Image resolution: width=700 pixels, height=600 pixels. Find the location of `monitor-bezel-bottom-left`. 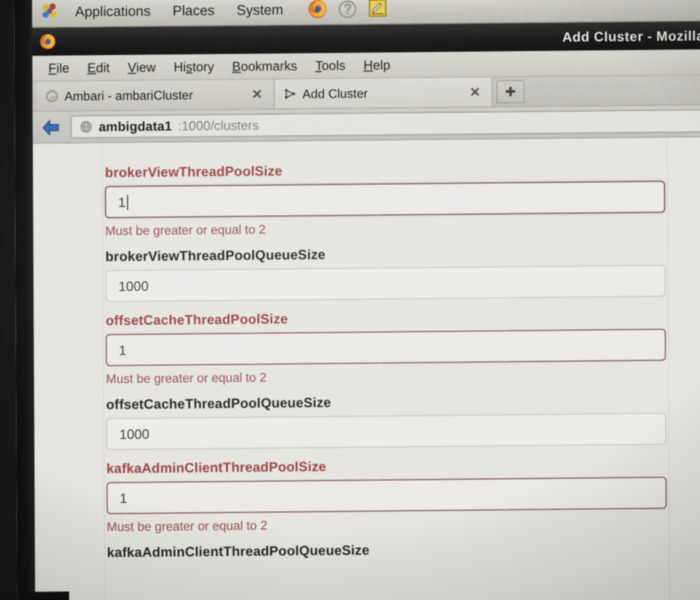

monitor-bezel-bottom-left is located at coordinates (43, 595).